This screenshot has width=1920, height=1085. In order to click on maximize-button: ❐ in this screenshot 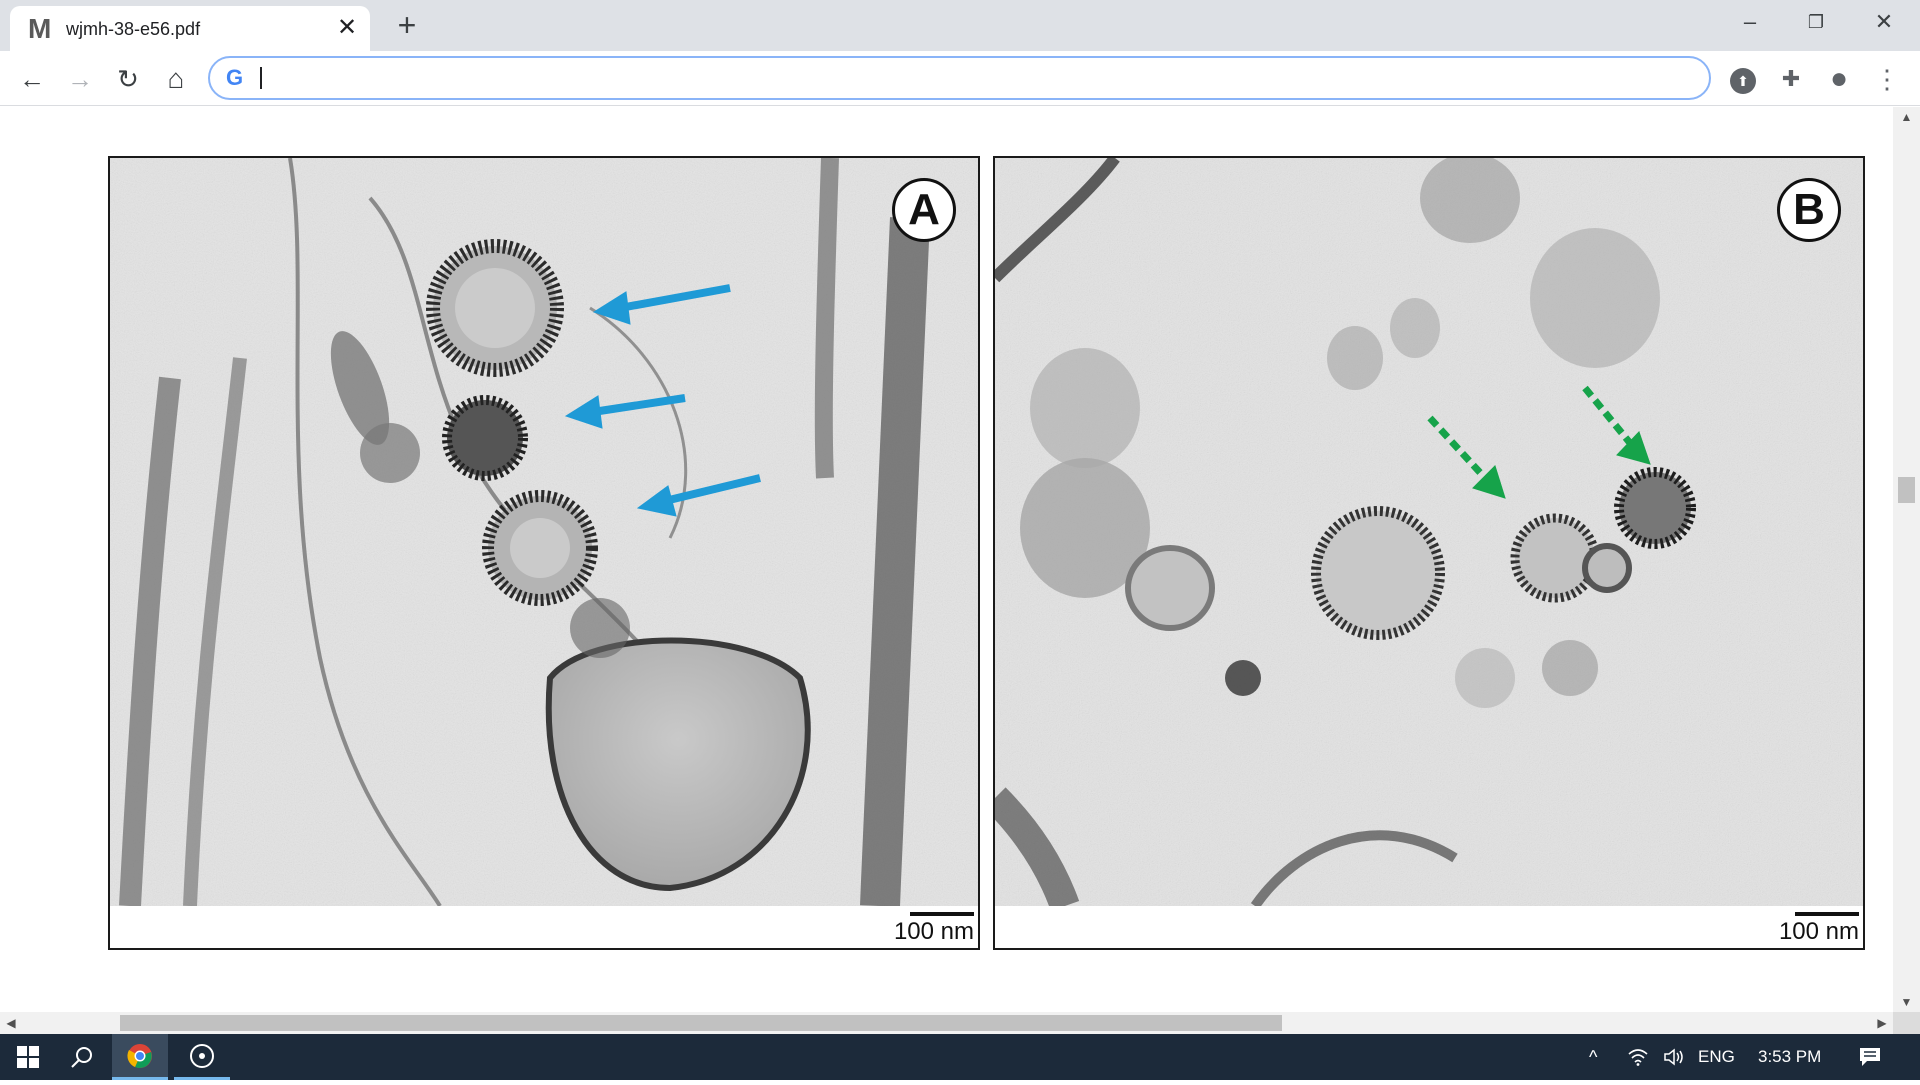, I will do `click(1816, 22)`.